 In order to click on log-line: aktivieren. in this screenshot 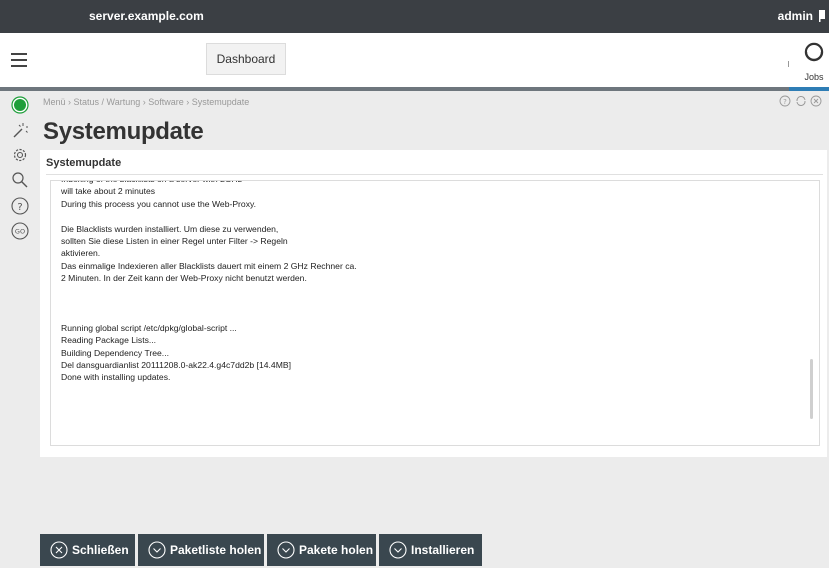, I will do `click(81, 253)`.